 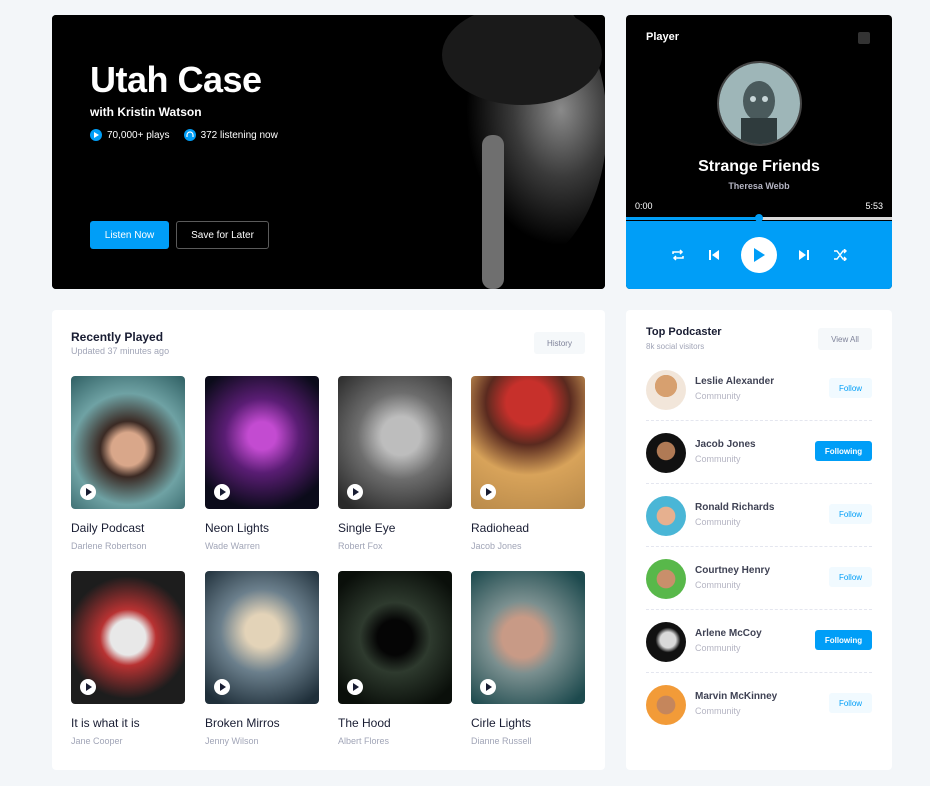 I want to click on headphones-icon, so click(x=189, y=135).